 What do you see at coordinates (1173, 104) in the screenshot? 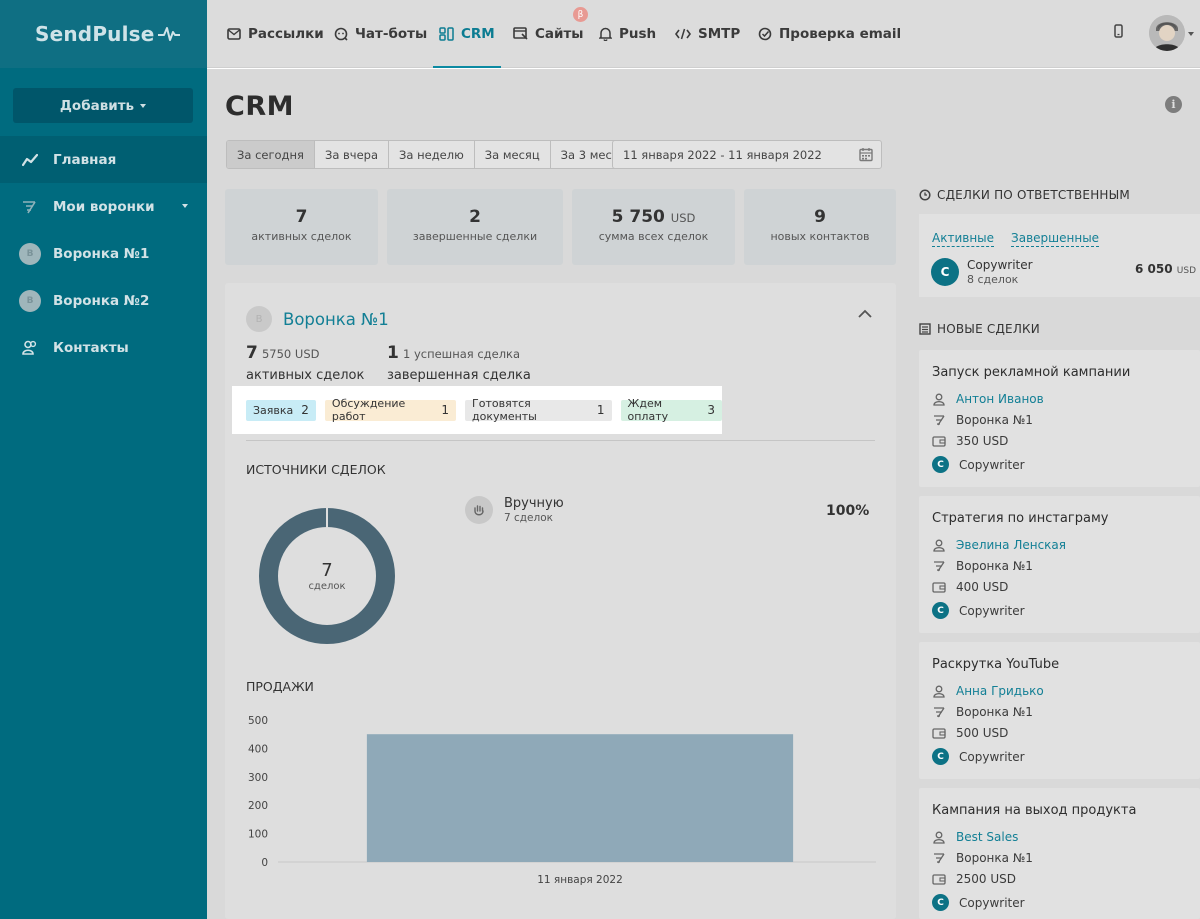
I see `info-icon: i` at bounding box center [1173, 104].